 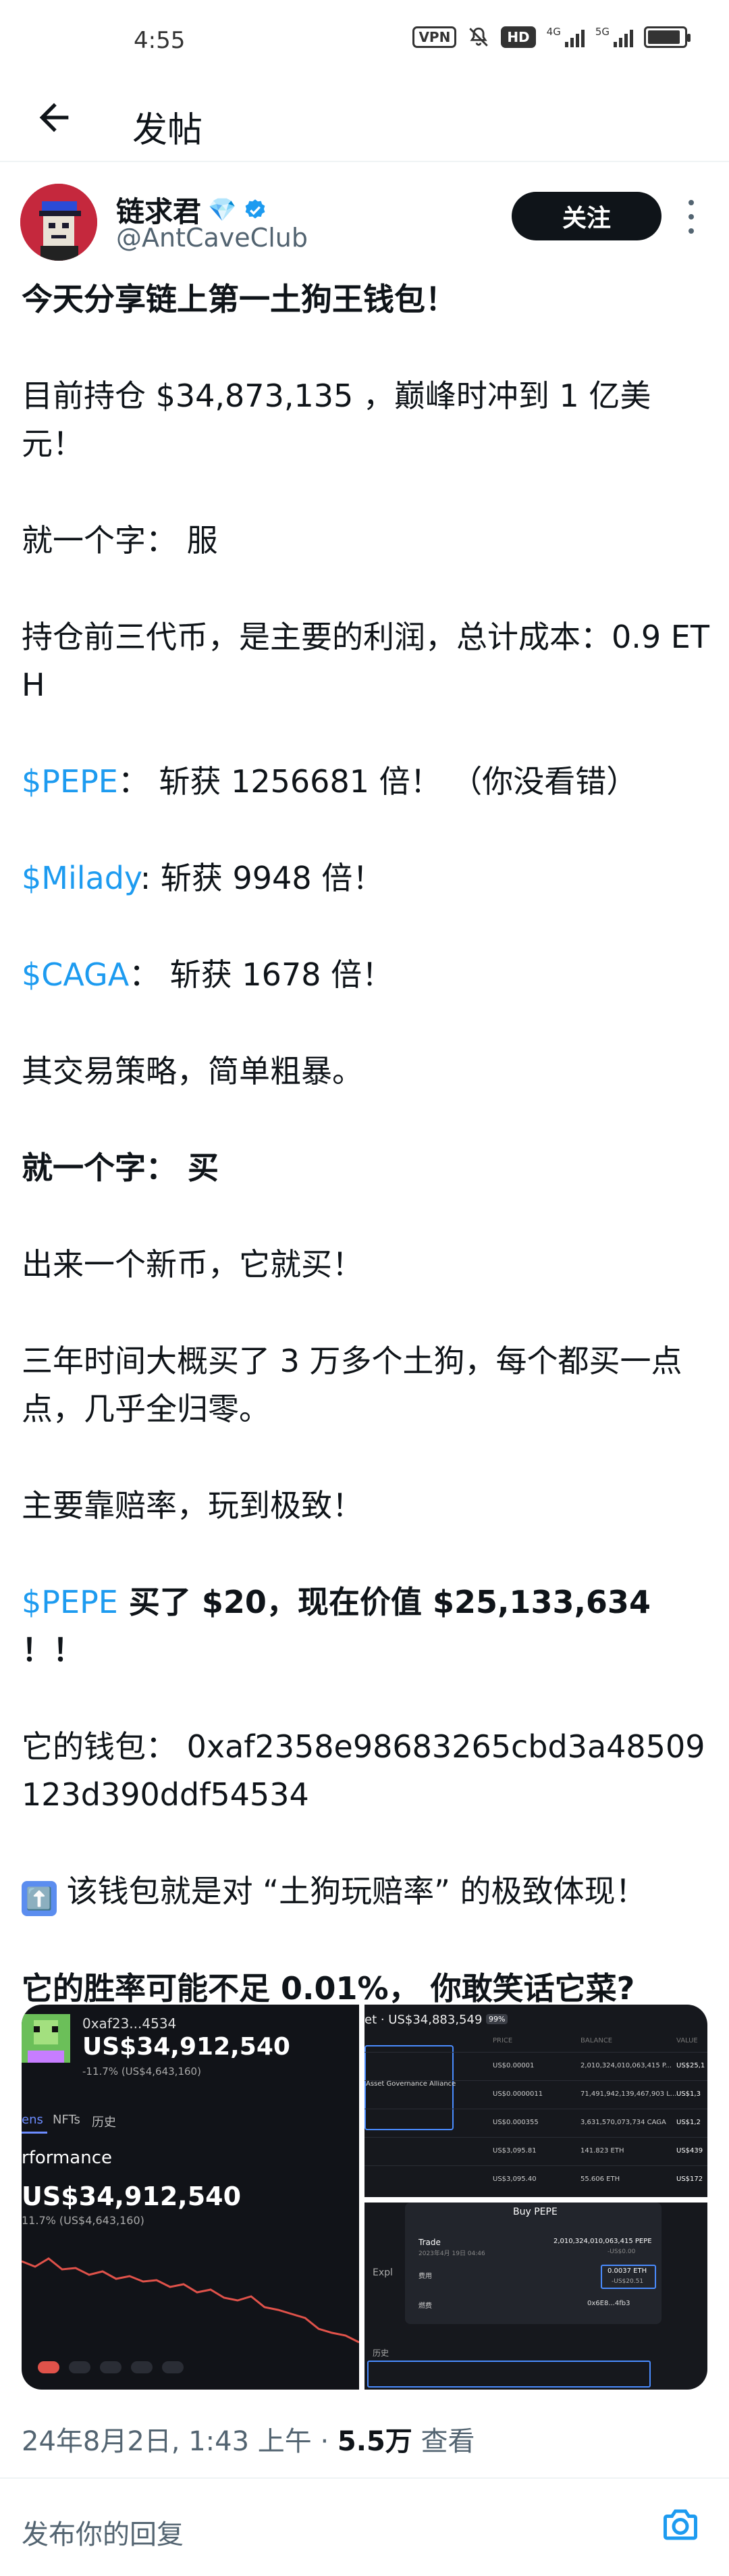 What do you see at coordinates (425, 2276) in the screenshot?
I see `fee-label: 费用` at bounding box center [425, 2276].